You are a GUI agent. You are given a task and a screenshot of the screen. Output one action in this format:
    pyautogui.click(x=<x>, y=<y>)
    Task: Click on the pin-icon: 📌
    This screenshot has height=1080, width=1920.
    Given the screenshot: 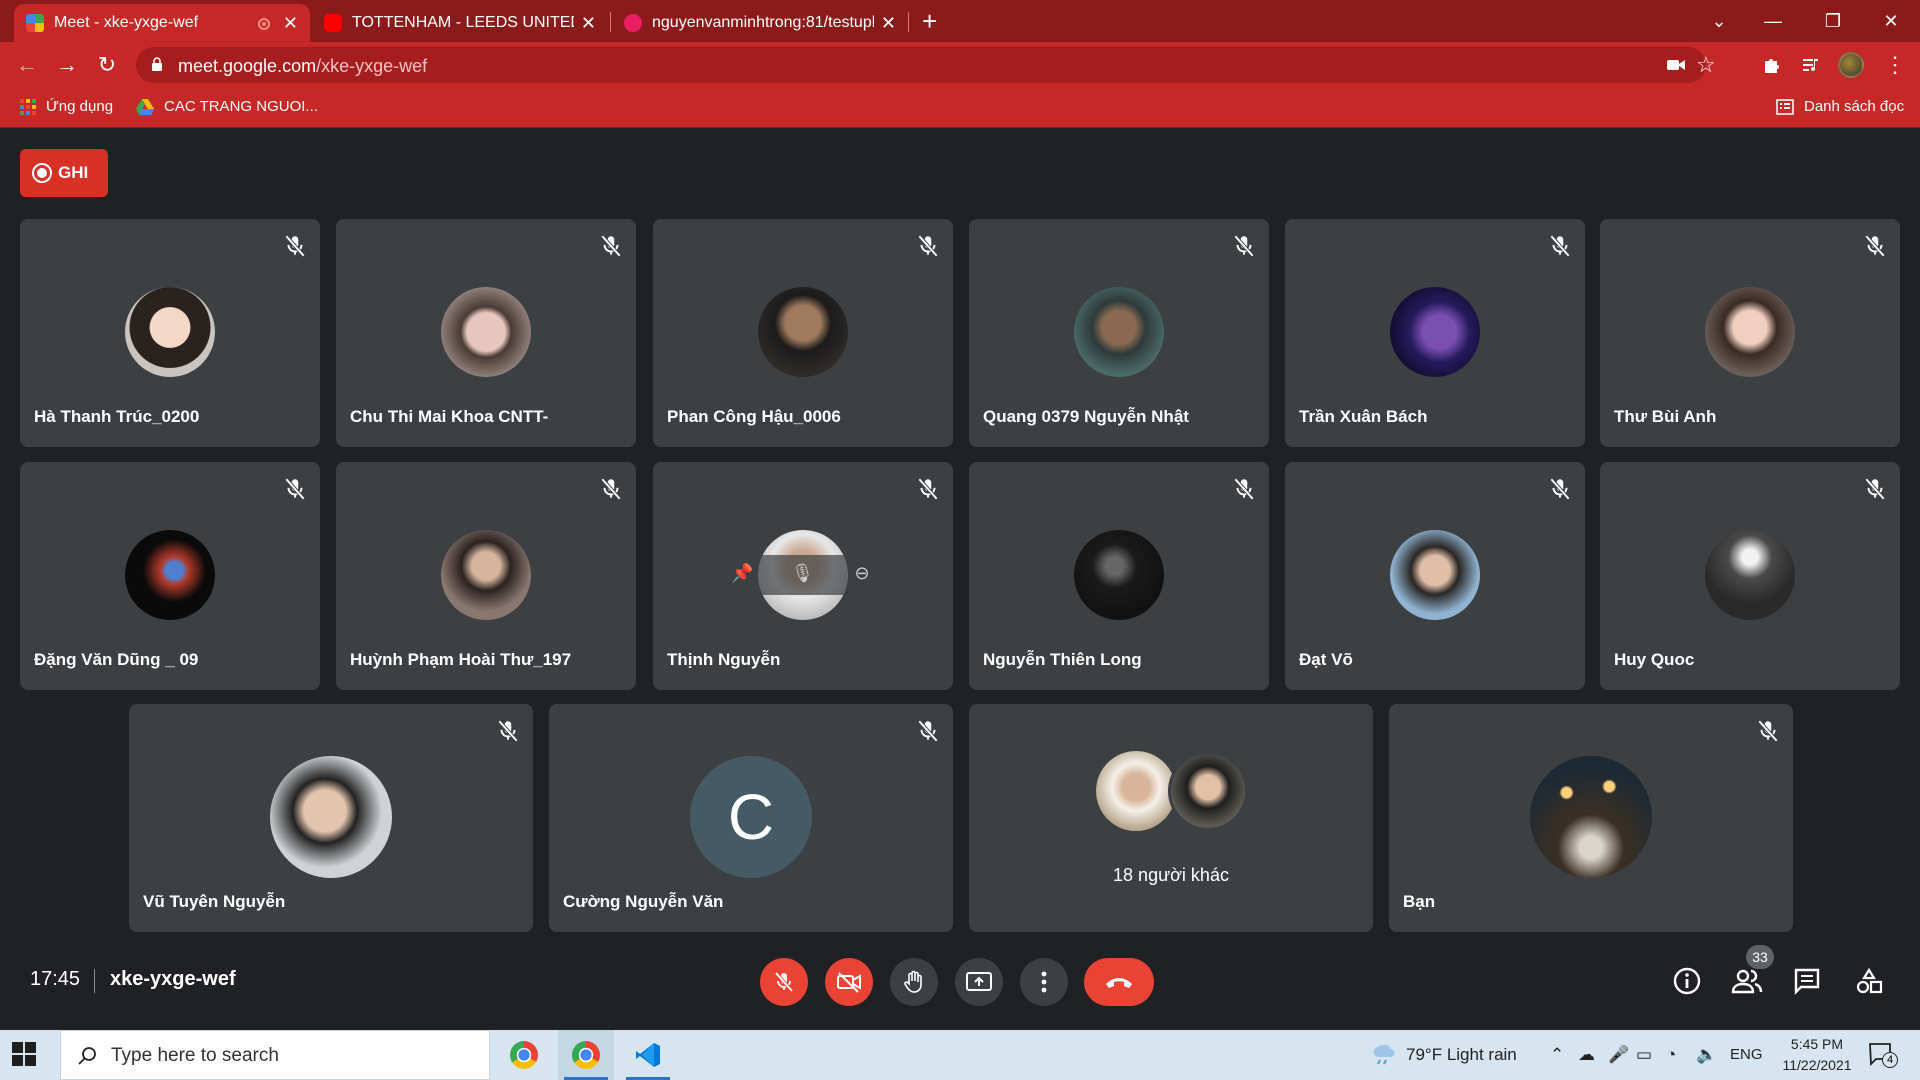 What is the action you would take?
    pyautogui.click(x=742, y=574)
    